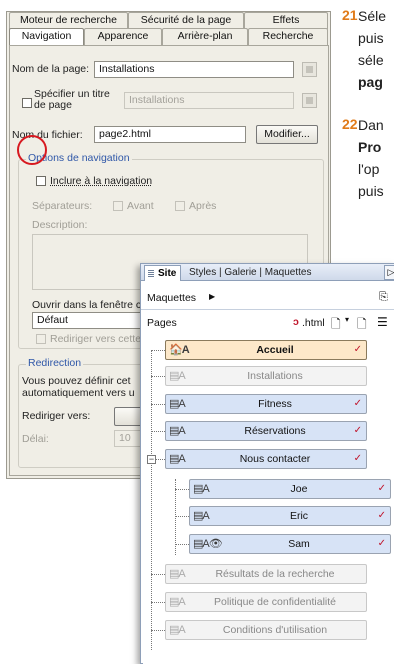 The height and width of the screenshot is (664, 394). What do you see at coordinates (389, 272) in the screenshot?
I see `panel-menu-arrow-icon: ▷` at bounding box center [389, 272].